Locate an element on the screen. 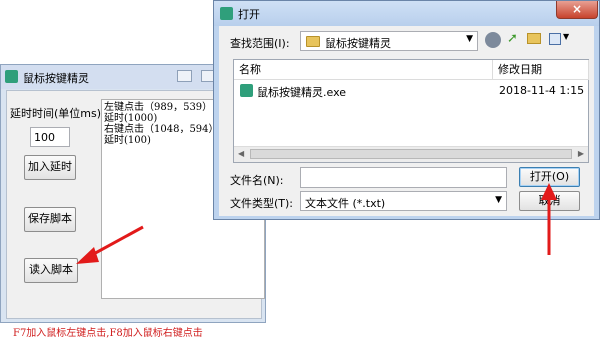 Image resolution: width=600 pixels, height=339 pixels. hotkey-hint: F7加入鼠标左键点击,F8加入鼠标右键点击 is located at coordinates (108, 333).